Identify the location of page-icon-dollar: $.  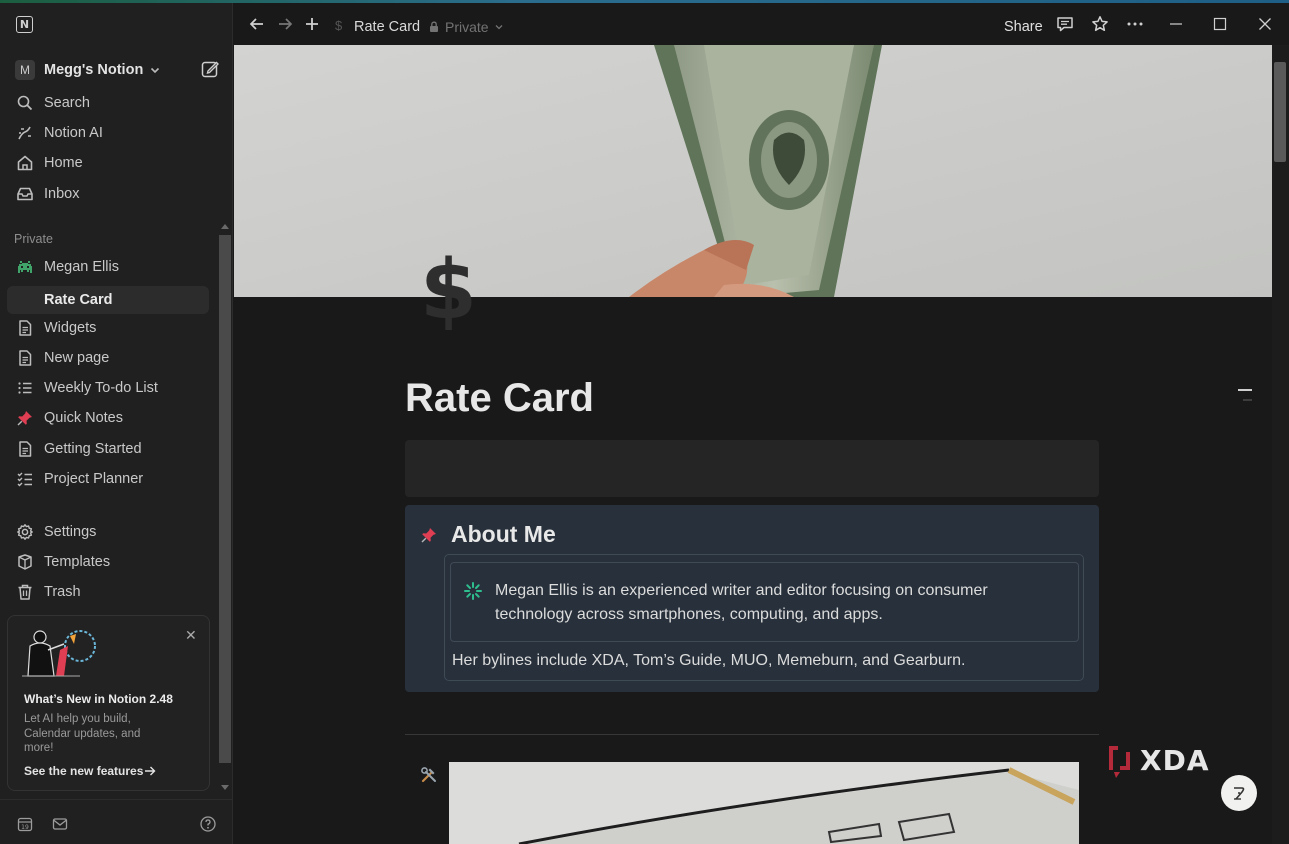
(448, 291).